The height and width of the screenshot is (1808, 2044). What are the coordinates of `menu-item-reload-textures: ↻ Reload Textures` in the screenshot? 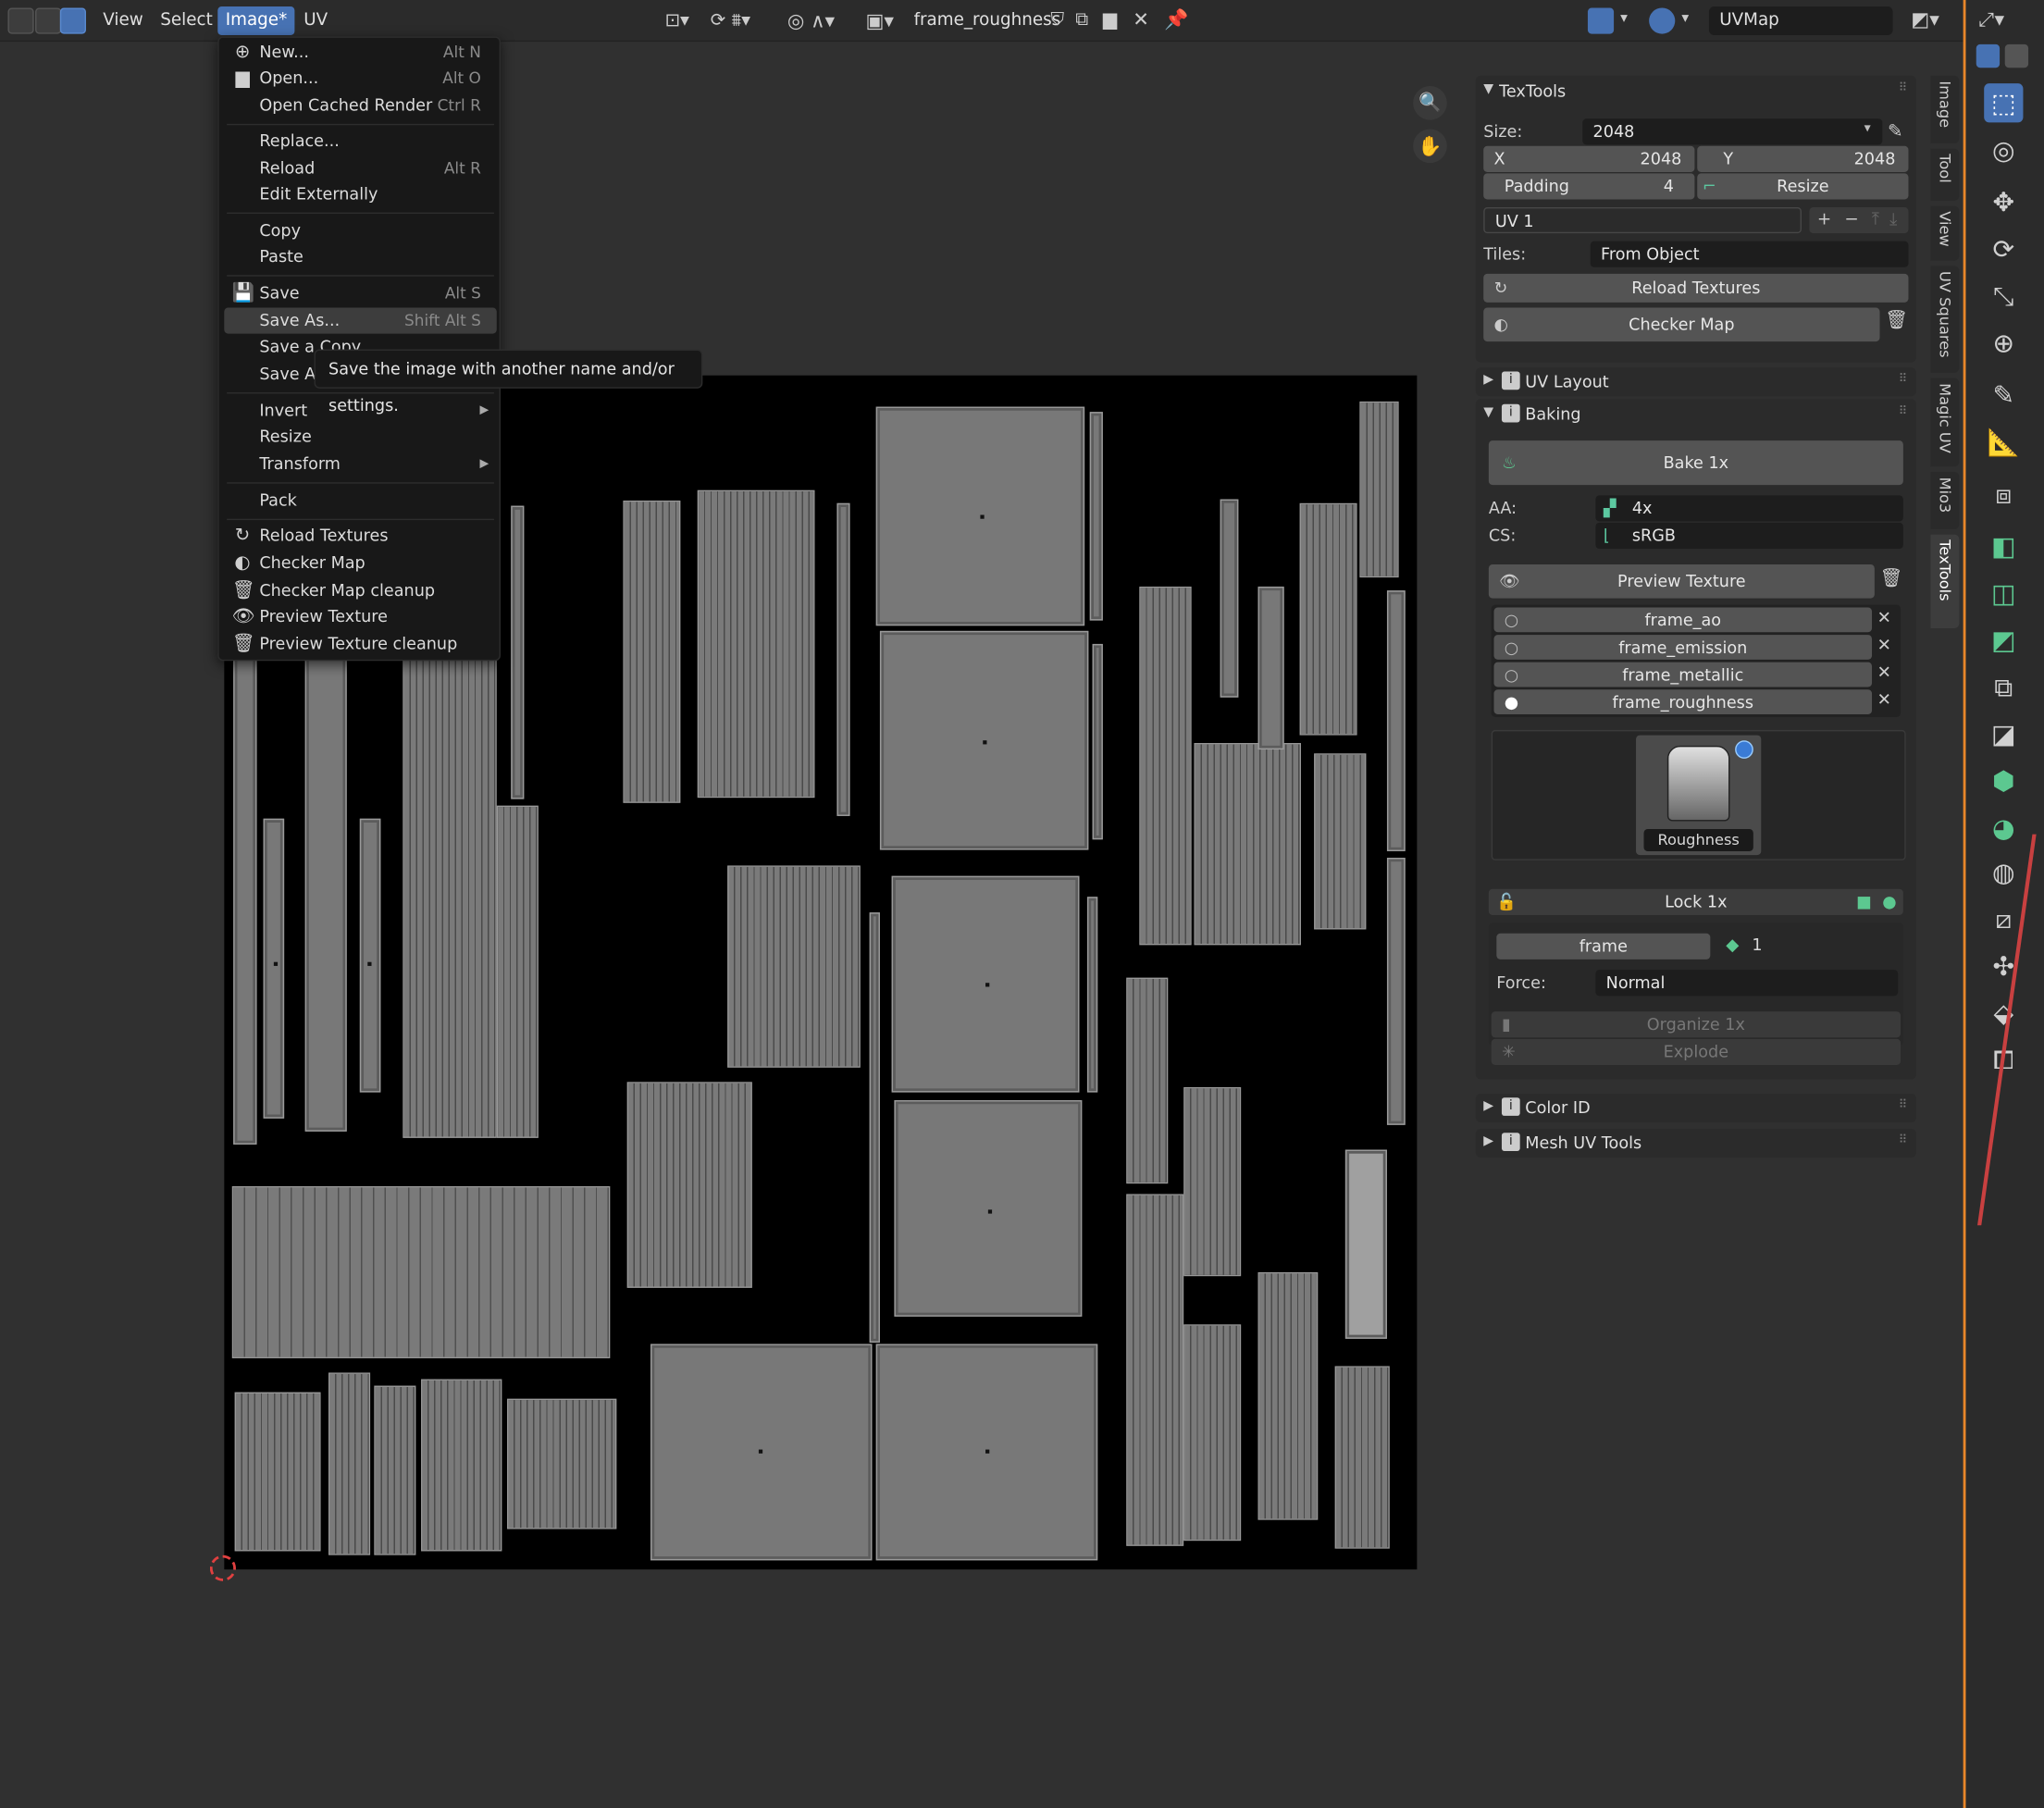 It's located at (360, 536).